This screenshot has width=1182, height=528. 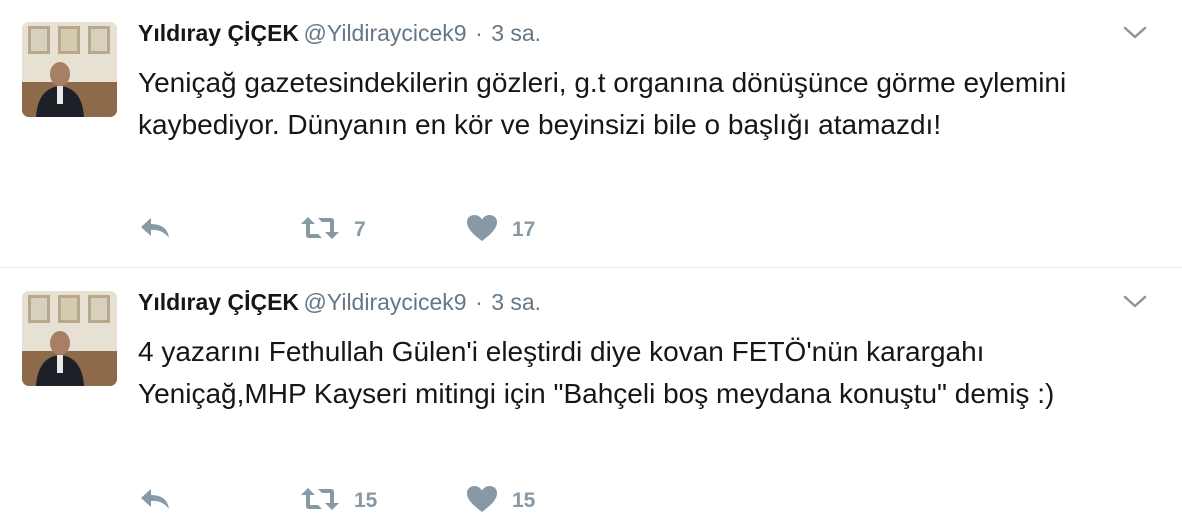 I want to click on retweet-button: 15, so click(x=338, y=501).